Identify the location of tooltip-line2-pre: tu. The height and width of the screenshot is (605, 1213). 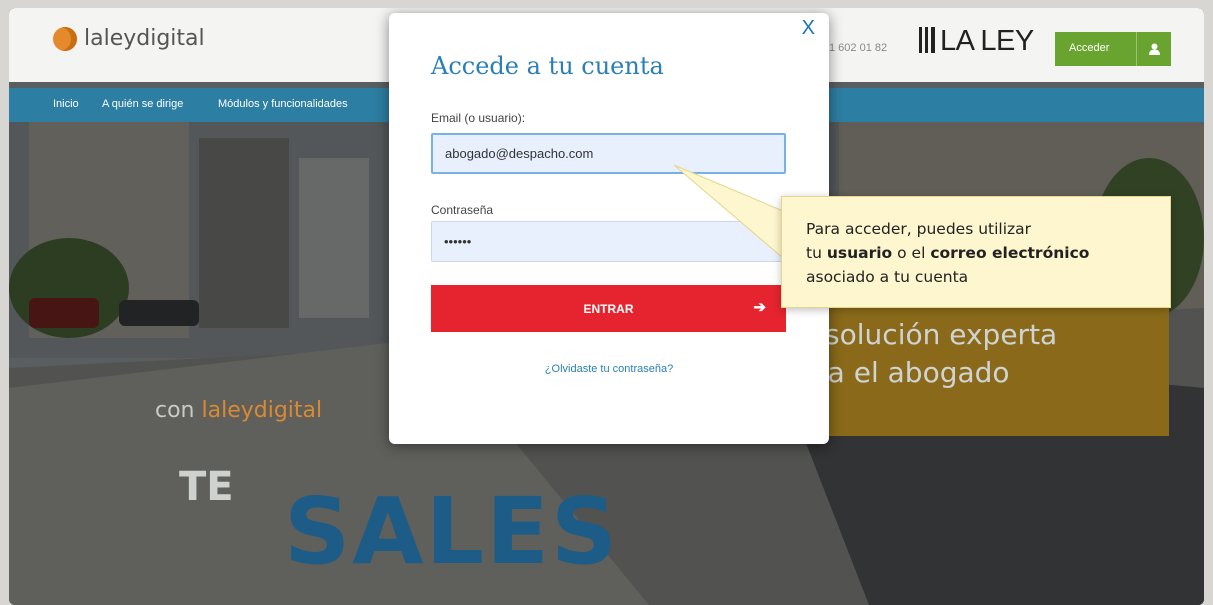
(816, 253).